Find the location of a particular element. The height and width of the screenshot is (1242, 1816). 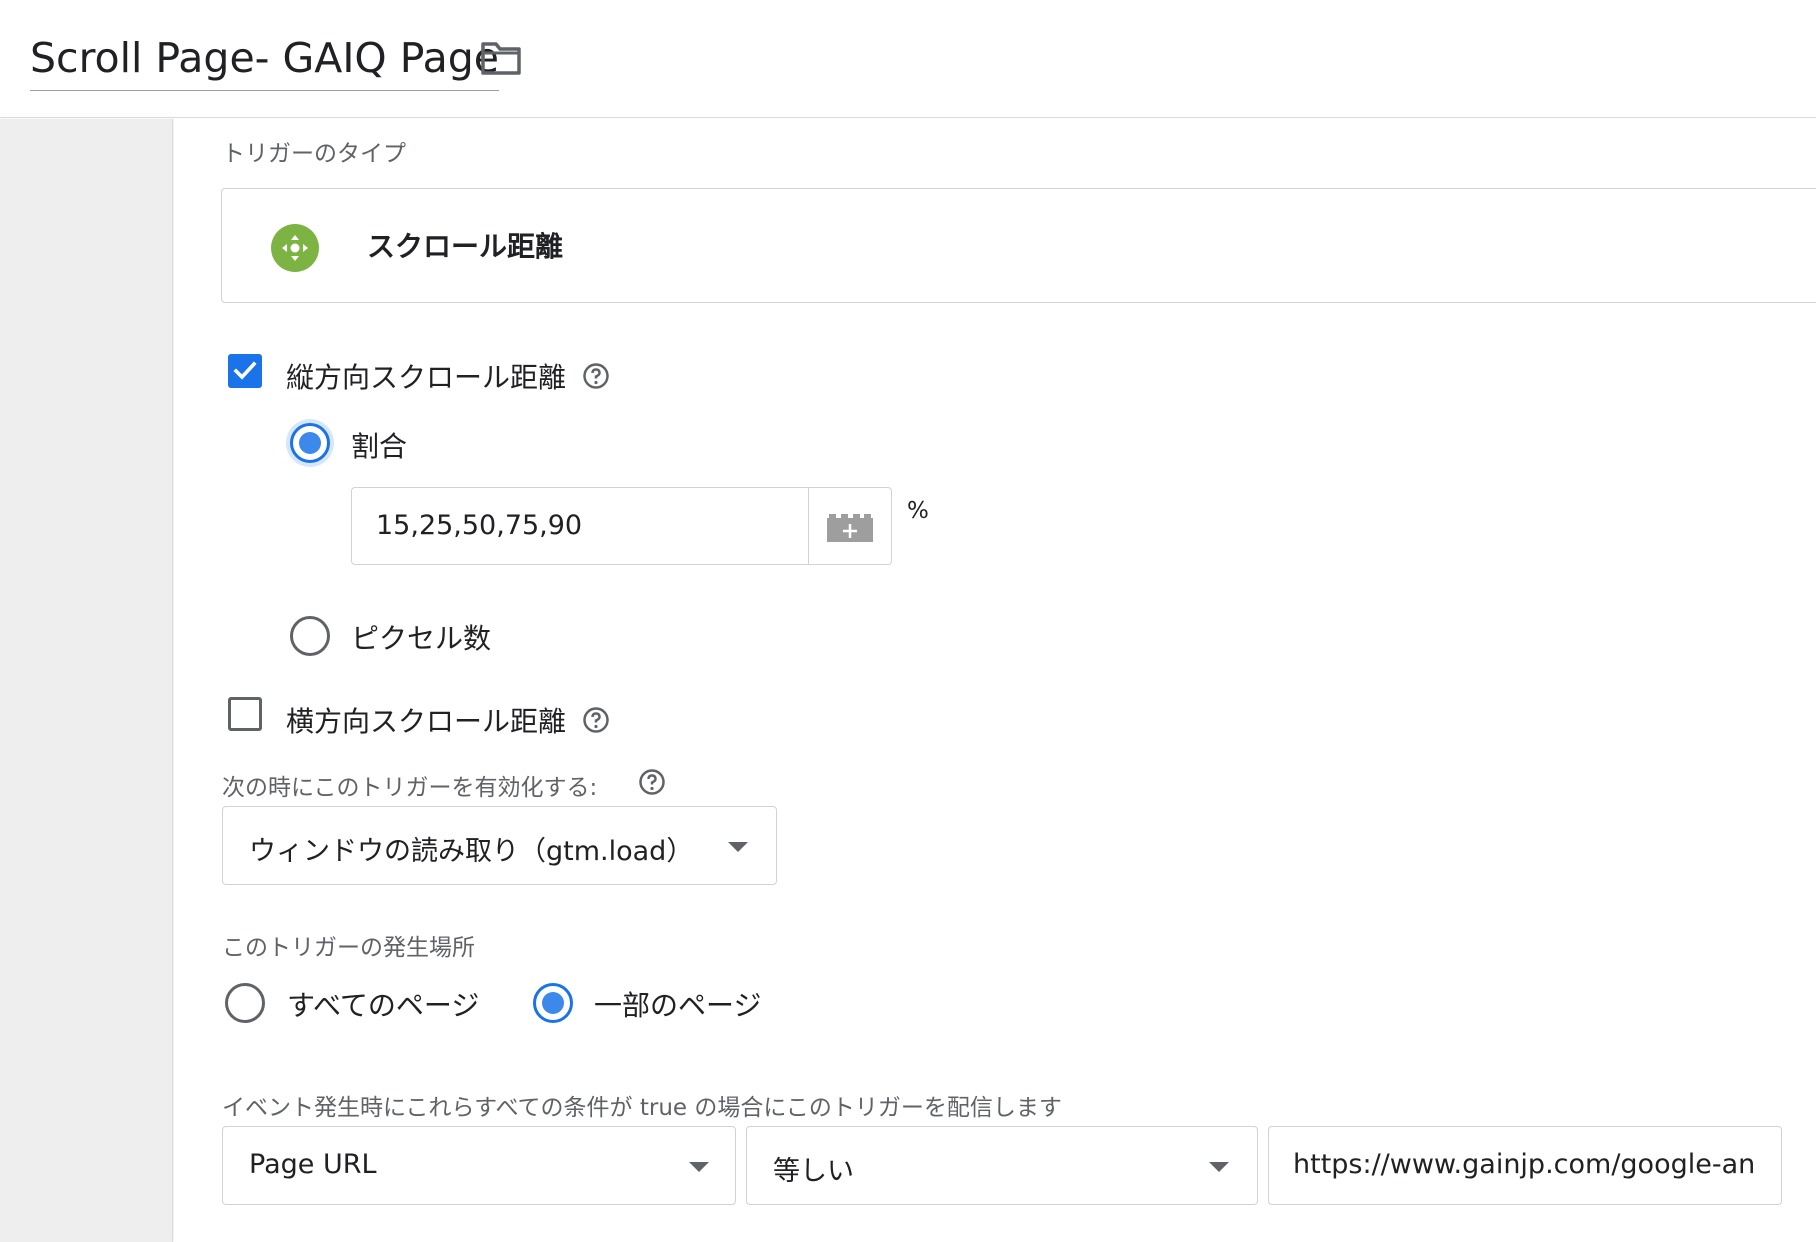

conditions-label: イベント発生時にこれらすべての条件が true の場合にこのトリガーを配信します is located at coordinates (642, 1108).